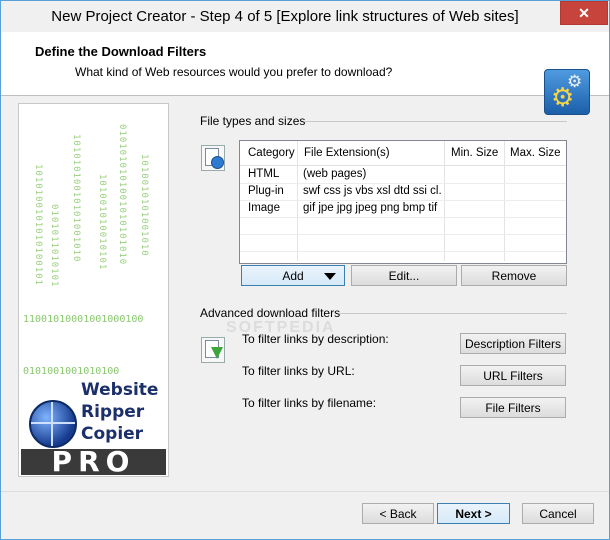 The width and height of the screenshot is (610, 540). Describe the element at coordinates (513, 375) in the screenshot. I see `url-filters-button: URL Filters` at that location.